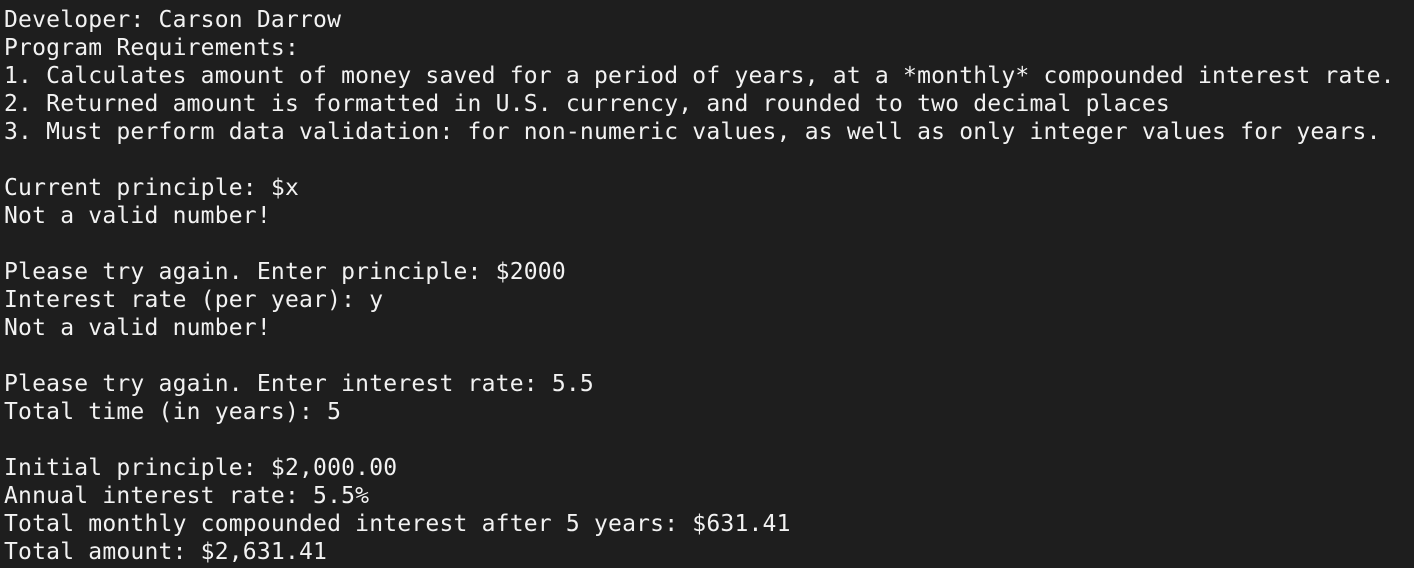  Describe the element at coordinates (166, 552) in the screenshot. I see `total-amount-output: Total amount: $2,631.41` at that location.